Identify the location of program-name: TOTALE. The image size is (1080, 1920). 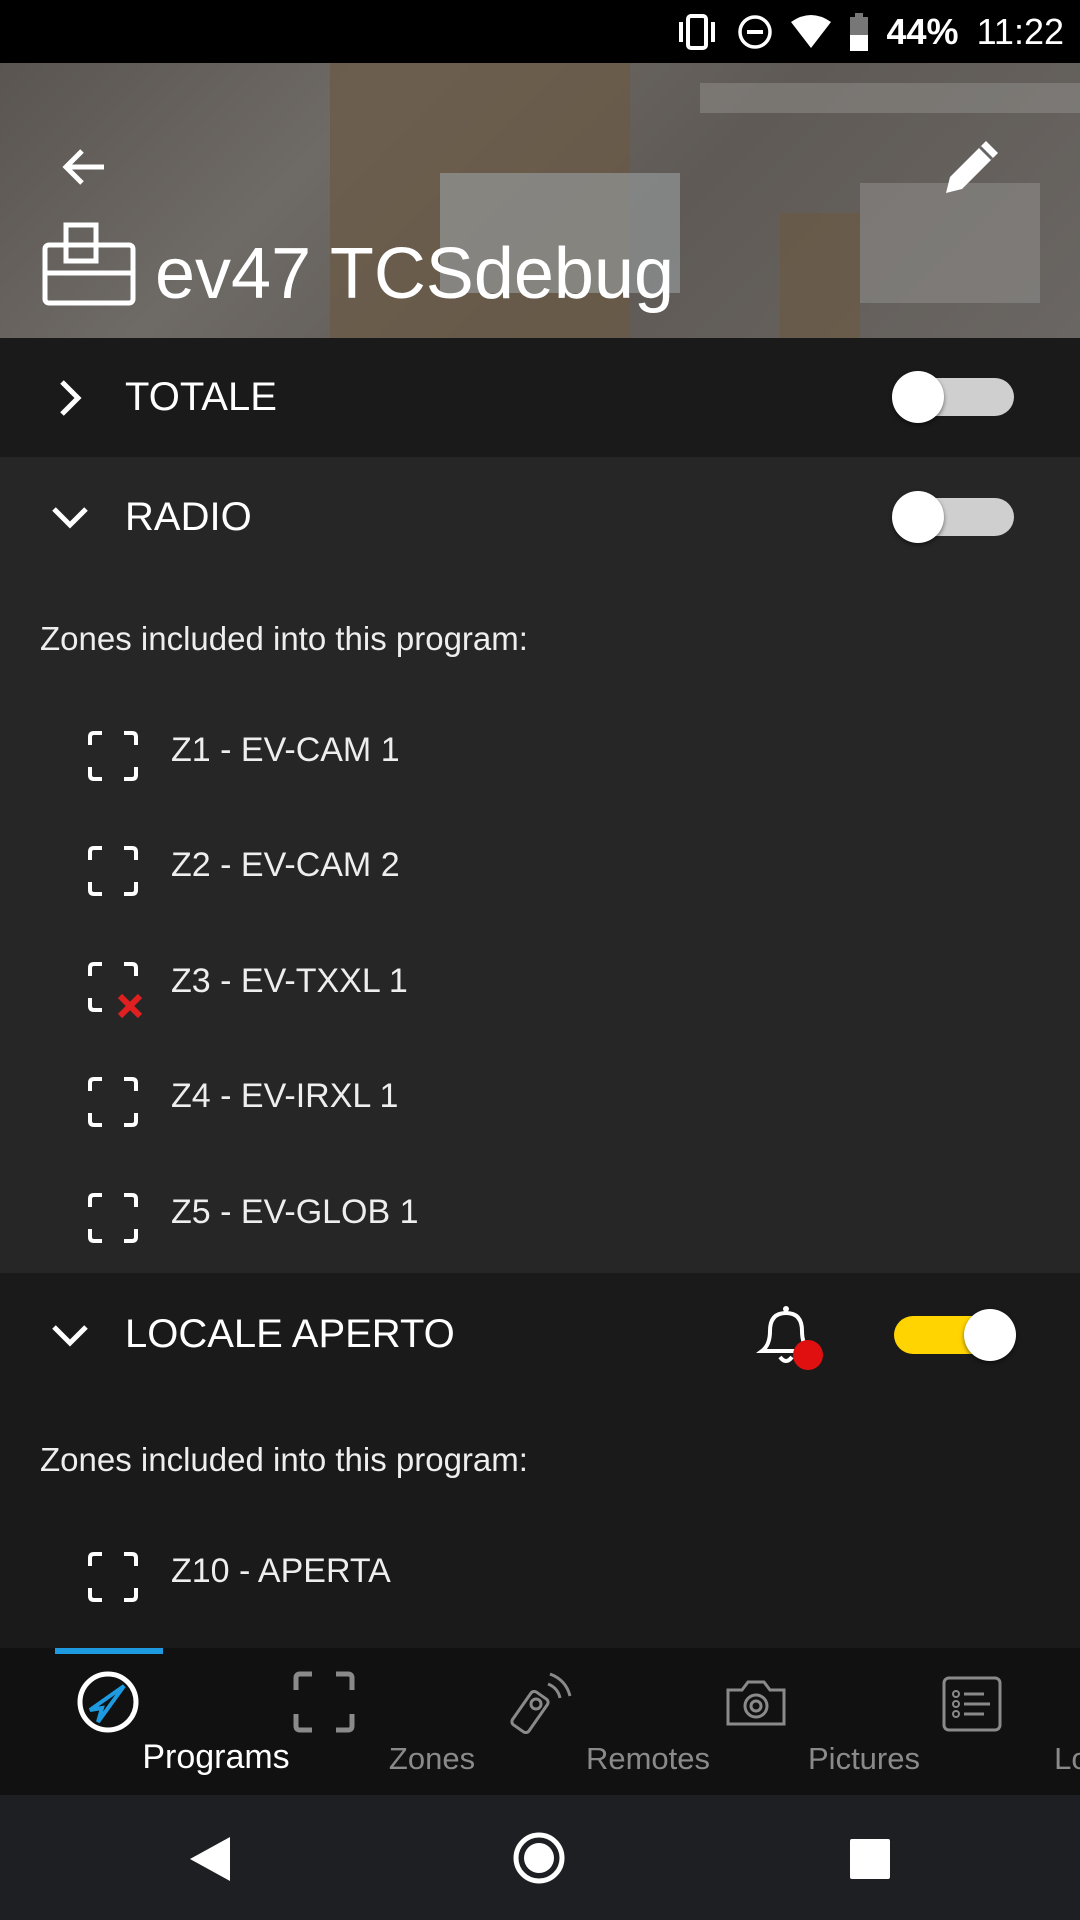
(201, 397).